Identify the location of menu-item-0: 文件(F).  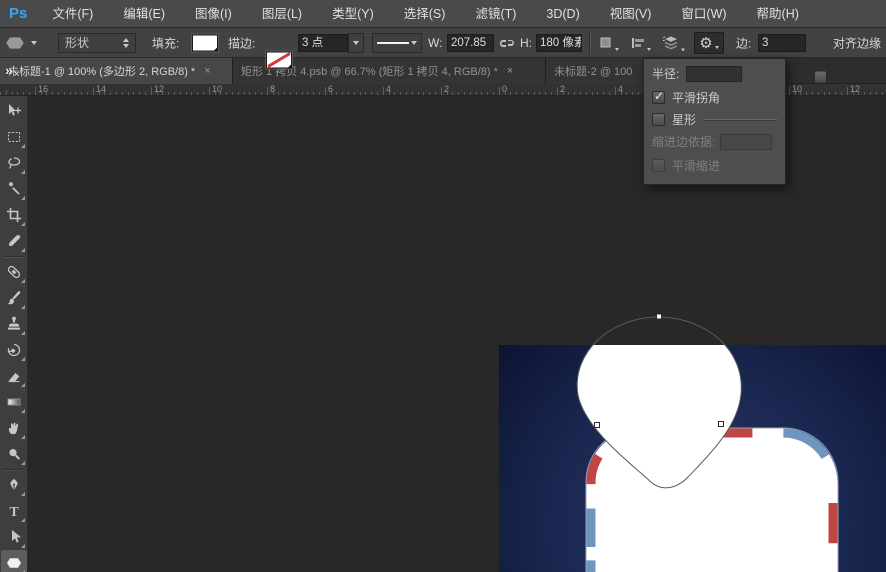
(72, 14).